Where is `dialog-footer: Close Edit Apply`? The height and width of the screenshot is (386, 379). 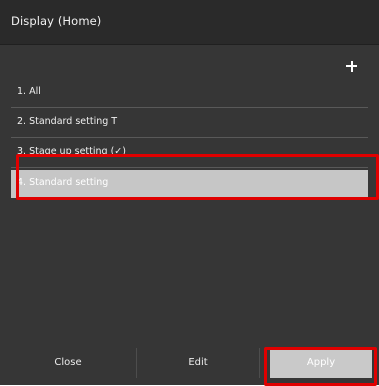
dialog-footer: Close Edit Apply is located at coordinates (189, 364).